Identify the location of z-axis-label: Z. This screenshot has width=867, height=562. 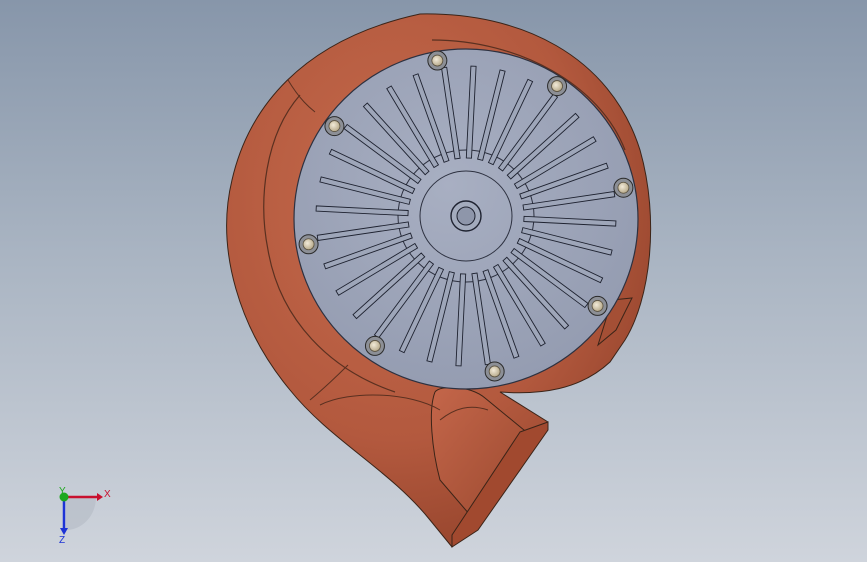
(62, 540).